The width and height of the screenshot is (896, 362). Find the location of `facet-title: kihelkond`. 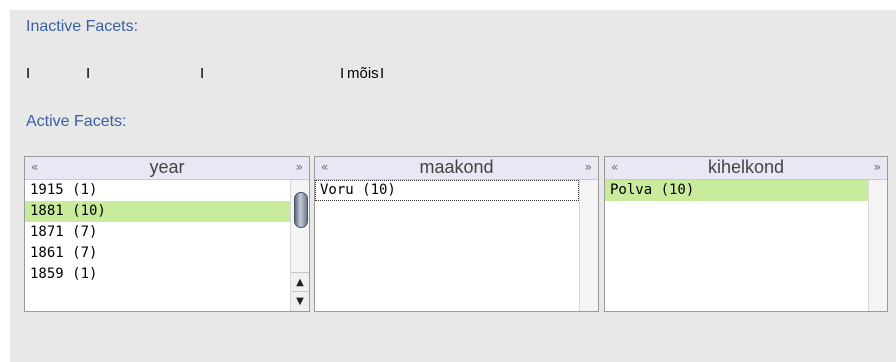

facet-title: kihelkond is located at coordinates (746, 167).